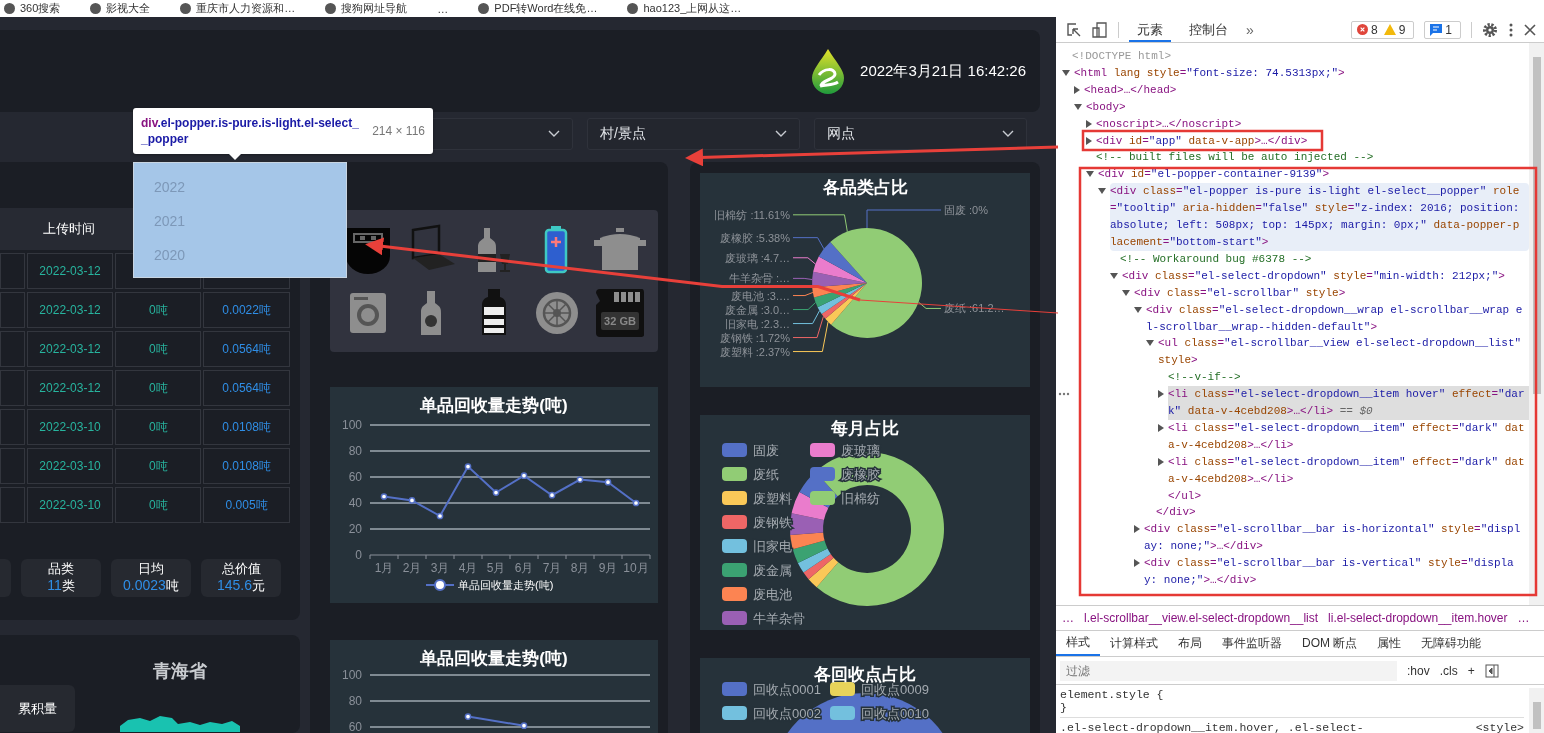 This screenshot has height=733, width=1544. What do you see at coordinates (1212, 727) in the screenshot?
I see `css-rule: .el-select-dropdown__item.hover, .el-select-` at bounding box center [1212, 727].